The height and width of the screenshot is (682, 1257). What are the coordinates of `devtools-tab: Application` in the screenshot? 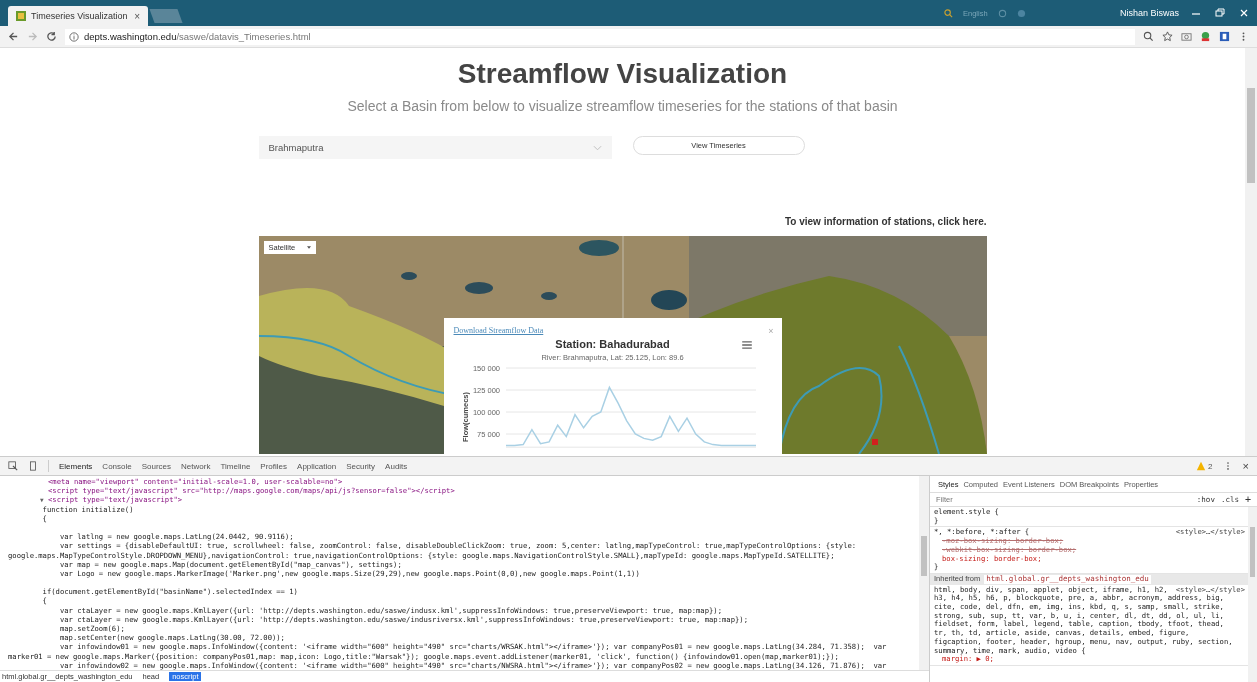 It's located at (317, 466).